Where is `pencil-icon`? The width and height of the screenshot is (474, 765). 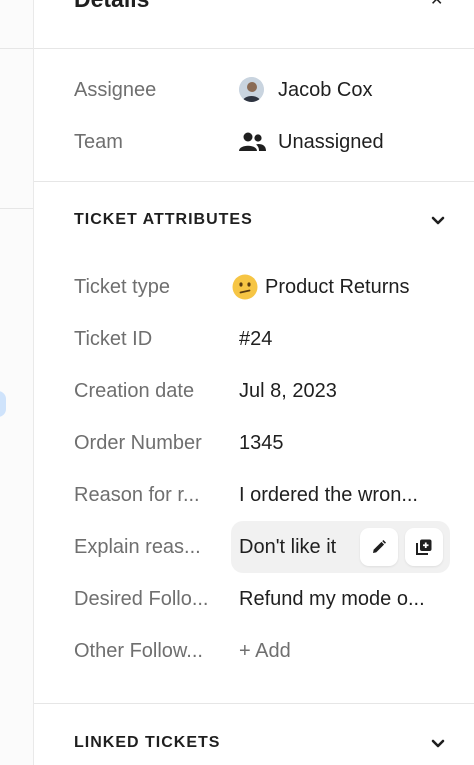 pencil-icon is located at coordinates (379, 546).